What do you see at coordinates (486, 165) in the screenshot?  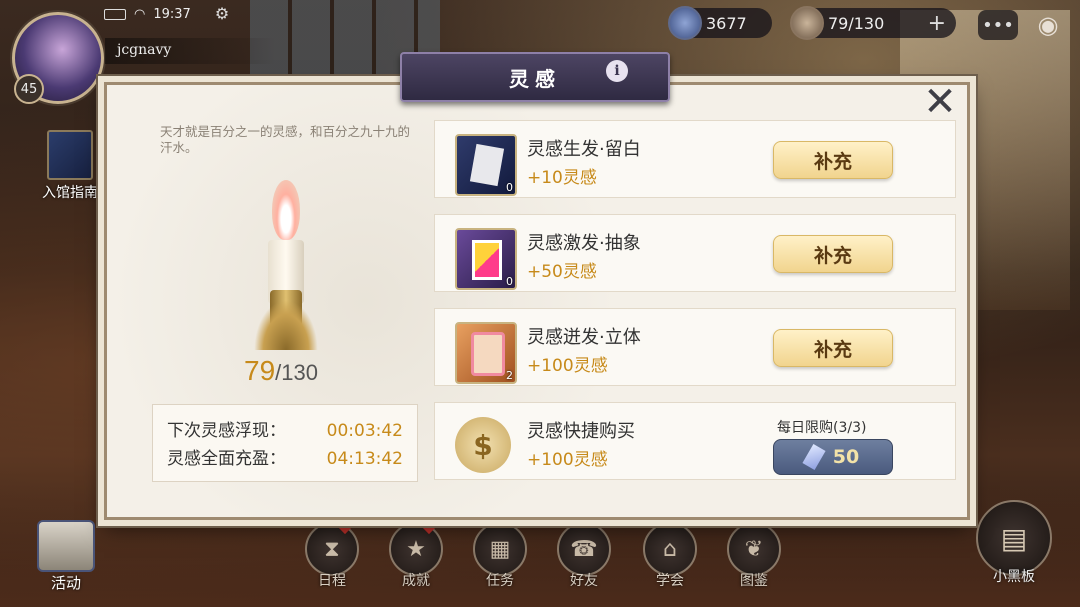 I see `blank-canvas-icon: 0` at bounding box center [486, 165].